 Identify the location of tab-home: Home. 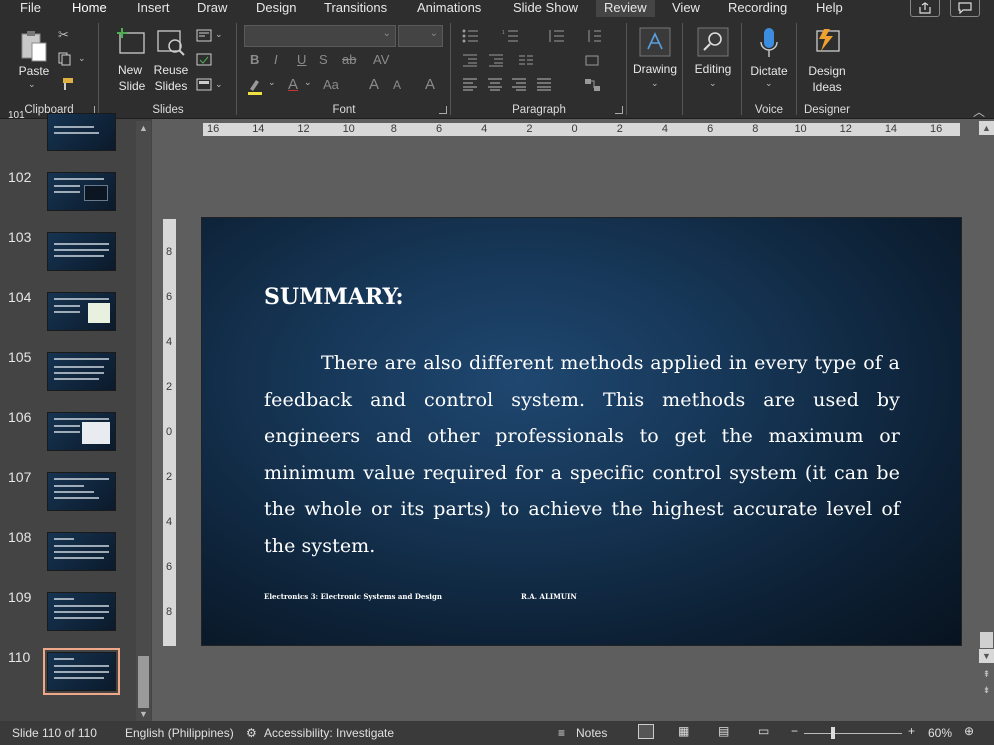
(89, 10).